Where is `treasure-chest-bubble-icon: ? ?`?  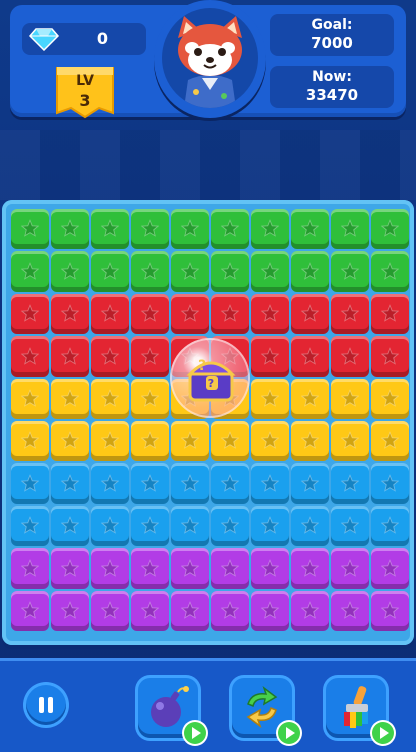
treasure-chest-bubble-icon: ? ? is located at coordinates (210, 378).